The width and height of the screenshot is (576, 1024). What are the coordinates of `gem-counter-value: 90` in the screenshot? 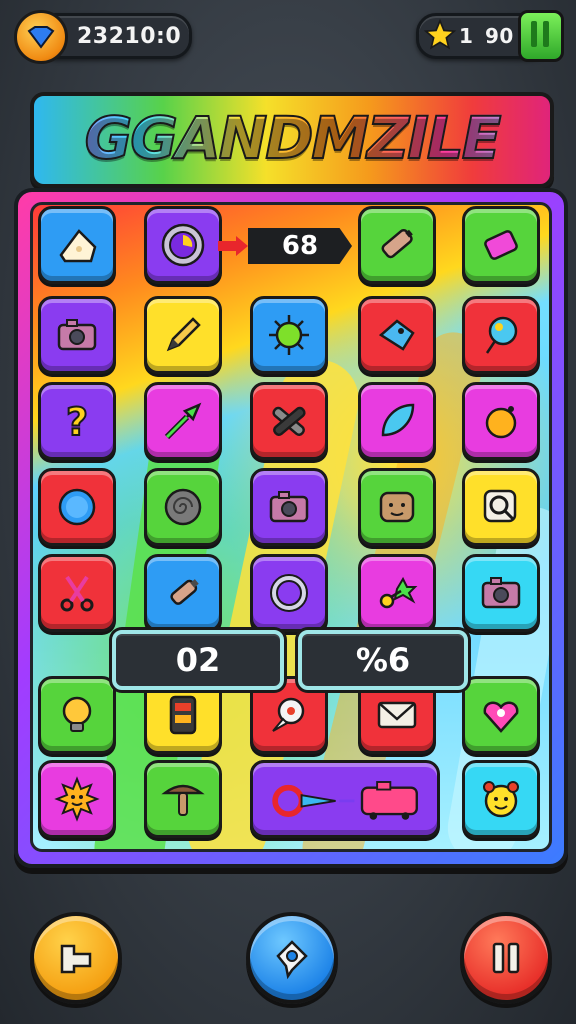 It's located at (499, 36).